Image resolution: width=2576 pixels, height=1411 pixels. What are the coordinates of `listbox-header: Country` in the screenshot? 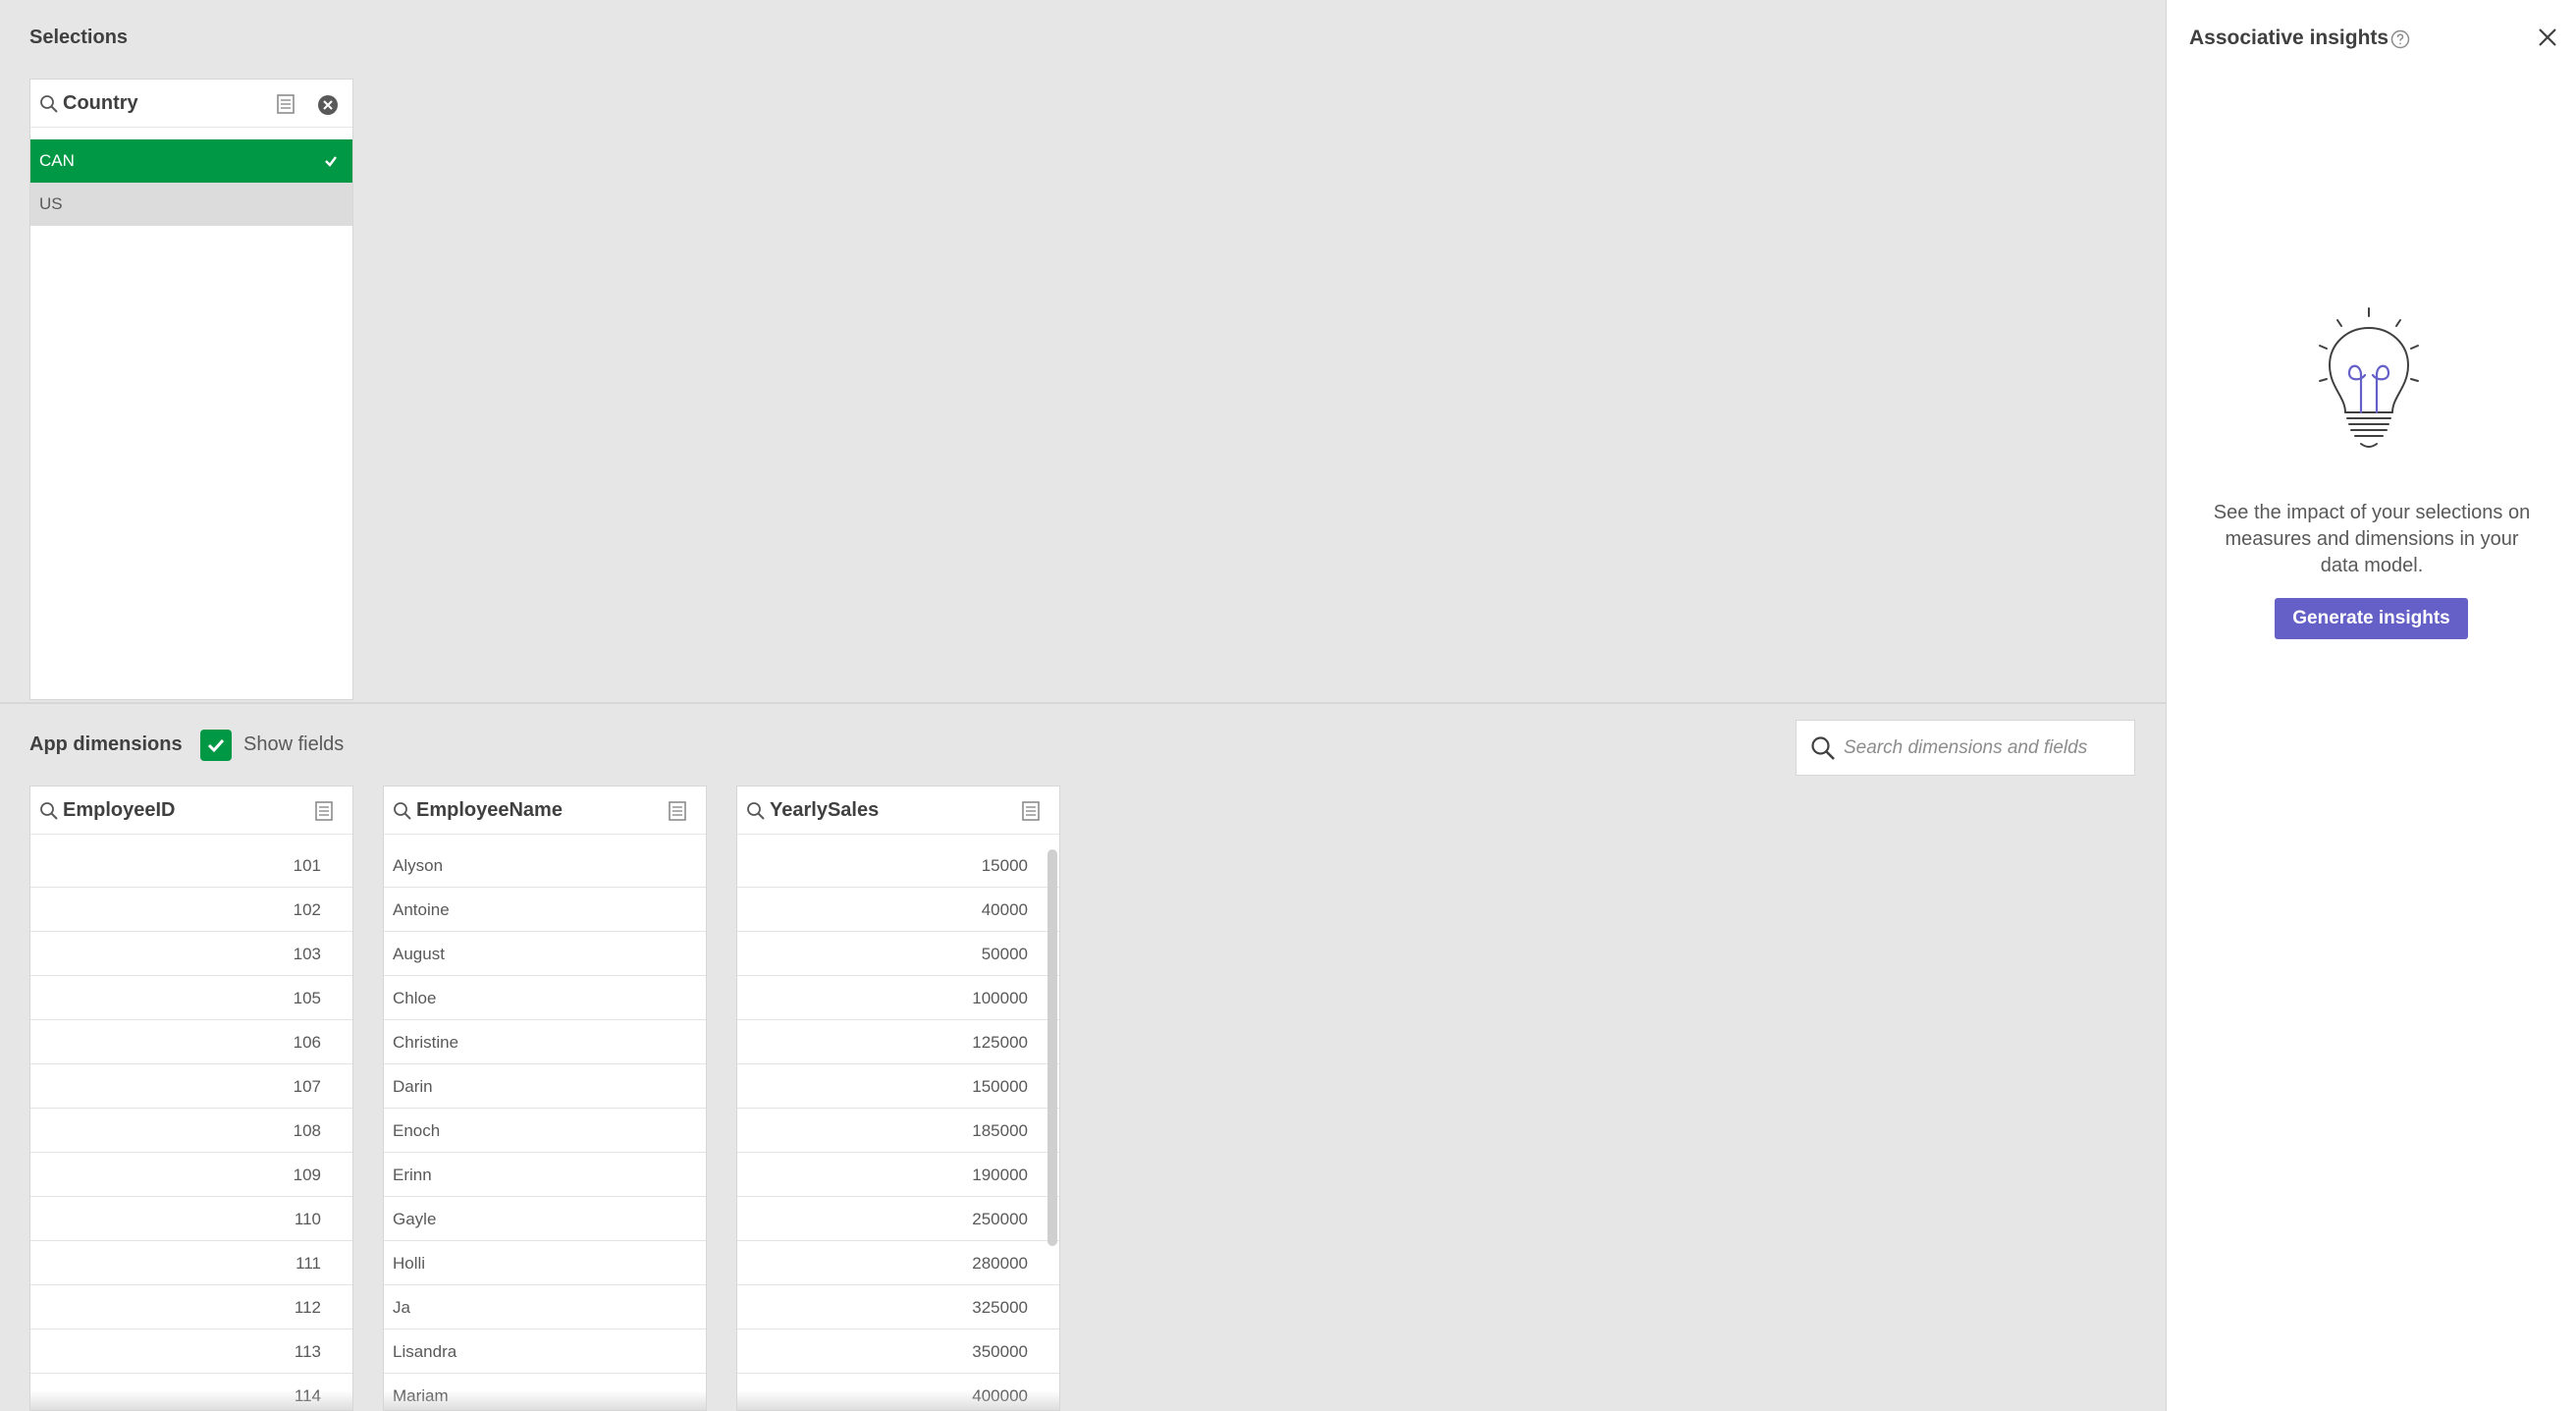 It's located at (191, 104).